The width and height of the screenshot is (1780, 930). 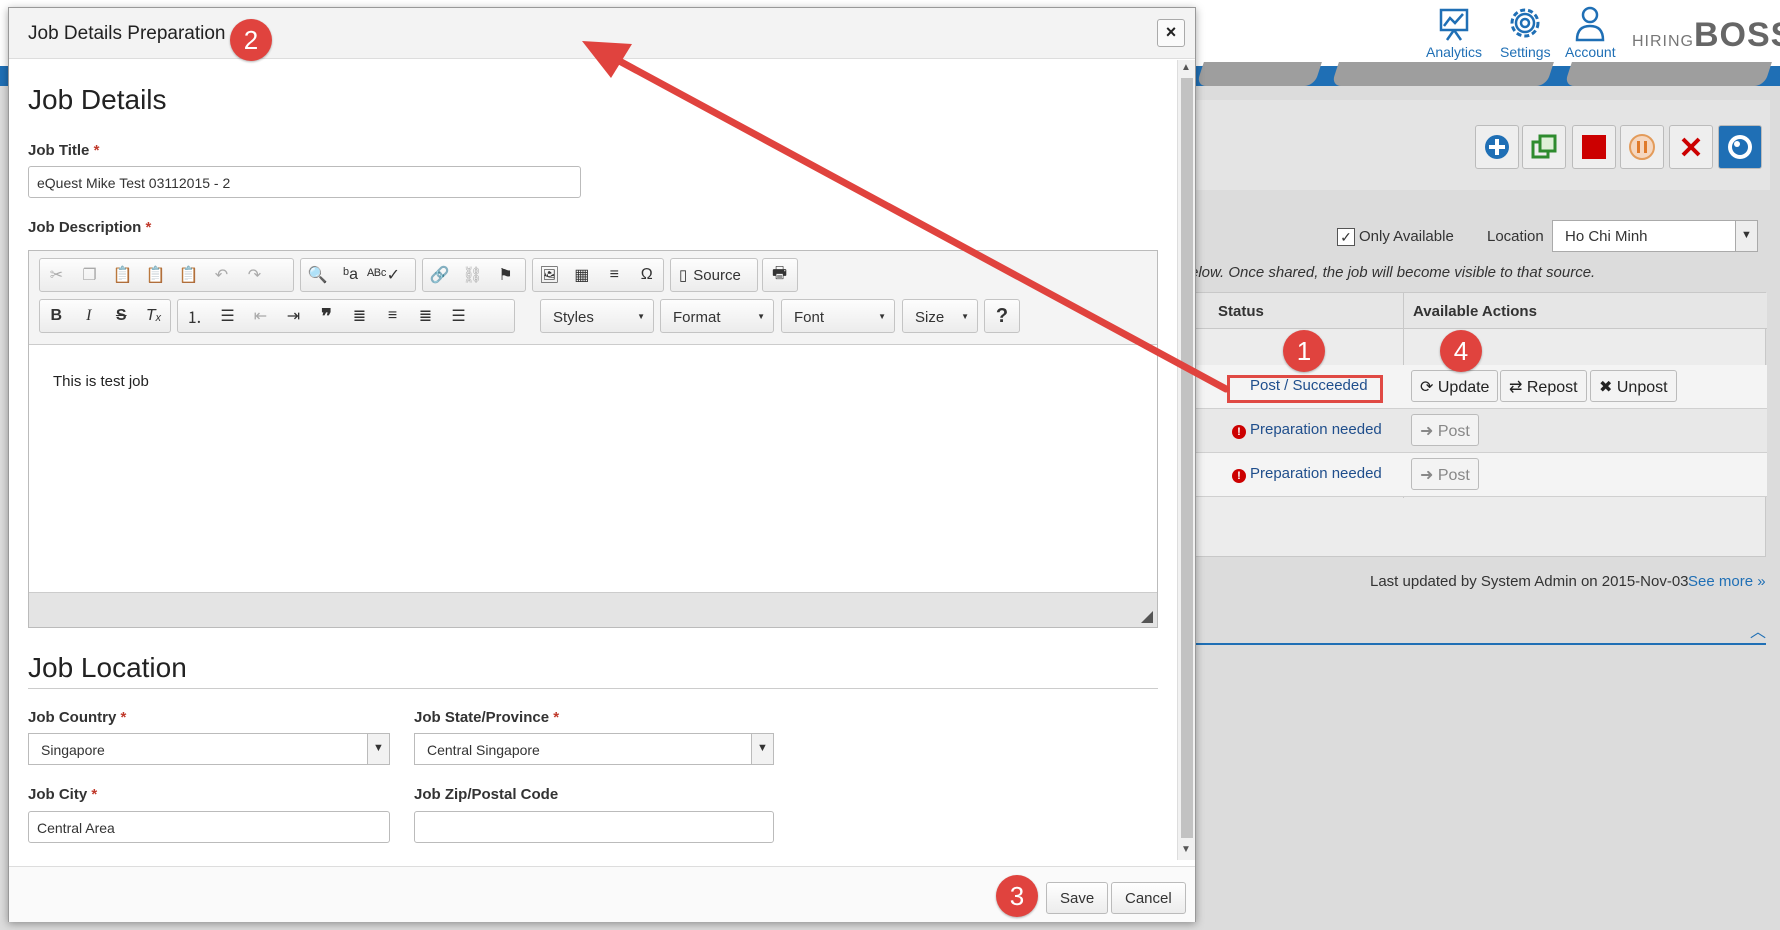 What do you see at coordinates (89, 275) in the screenshot?
I see `copy-icon: ❐` at bounding box center [89, 275].